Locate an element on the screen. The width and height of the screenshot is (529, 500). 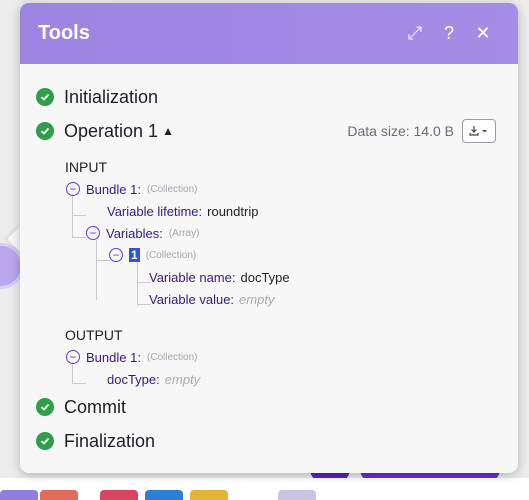
step-commit: Commit is located at coordinates (266, 407).